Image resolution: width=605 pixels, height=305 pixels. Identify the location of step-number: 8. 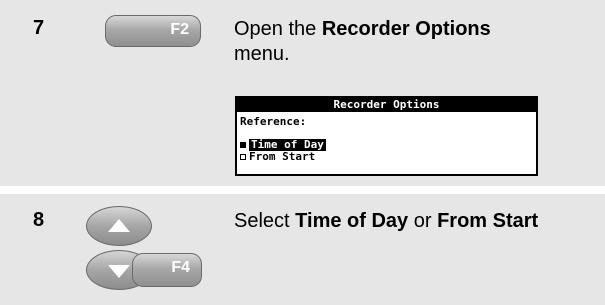
(39, 220).